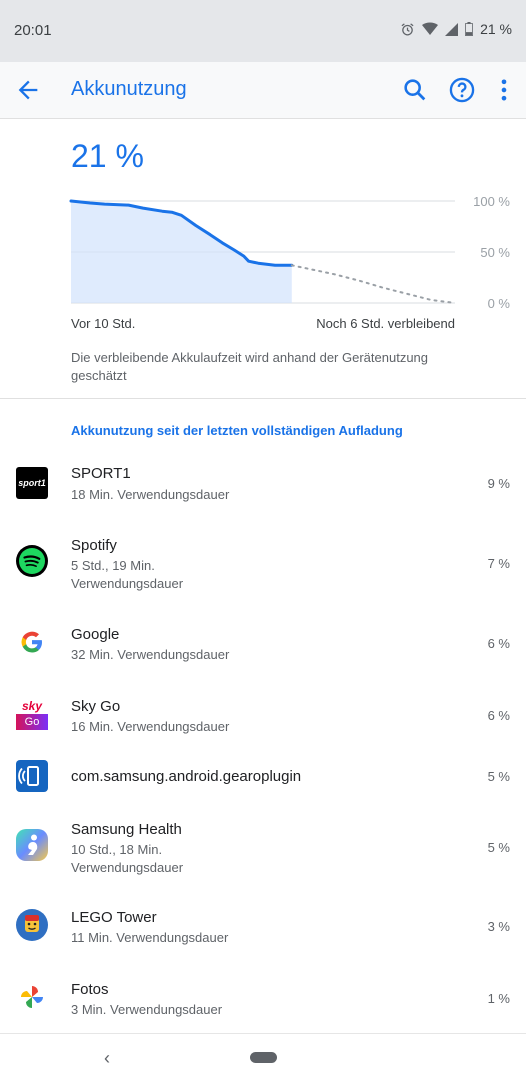 The height and width of the screenshot is (1081, 526). I want to click on back-arrow-icon, so click(28, 90).